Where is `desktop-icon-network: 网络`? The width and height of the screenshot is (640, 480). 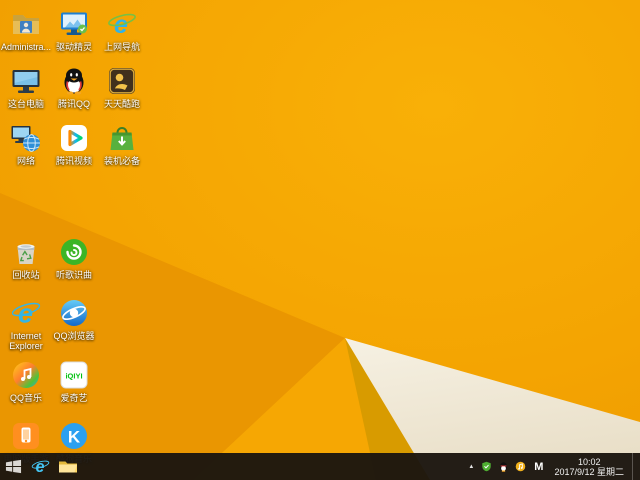
desktop-icon-network: 网络 is located at coordinates (26, 144).